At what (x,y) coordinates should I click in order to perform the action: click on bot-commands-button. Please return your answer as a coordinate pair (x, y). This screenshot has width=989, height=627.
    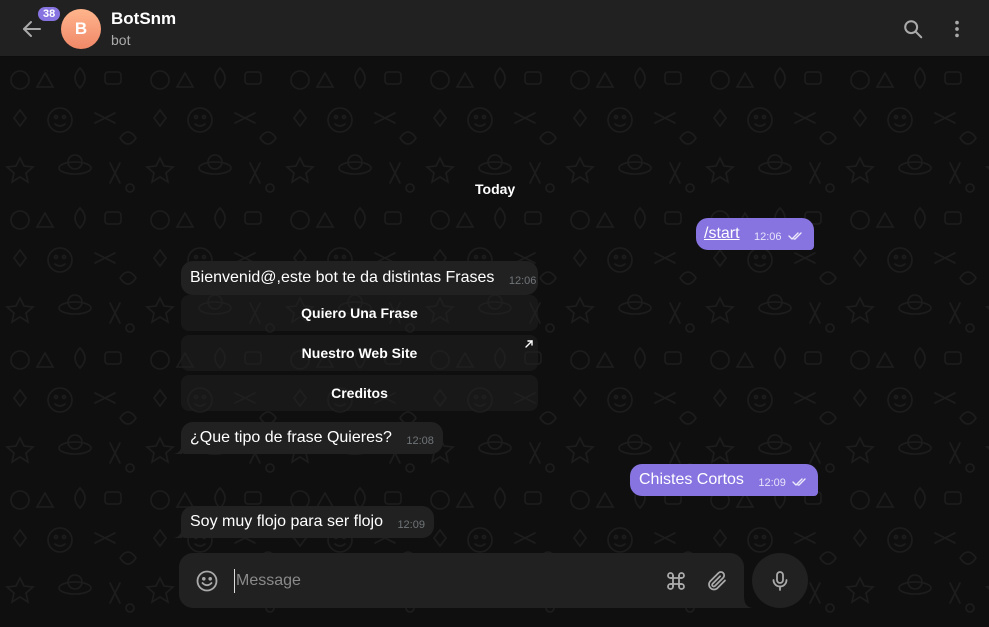
    Looking at the image, I should click on (676, 581).